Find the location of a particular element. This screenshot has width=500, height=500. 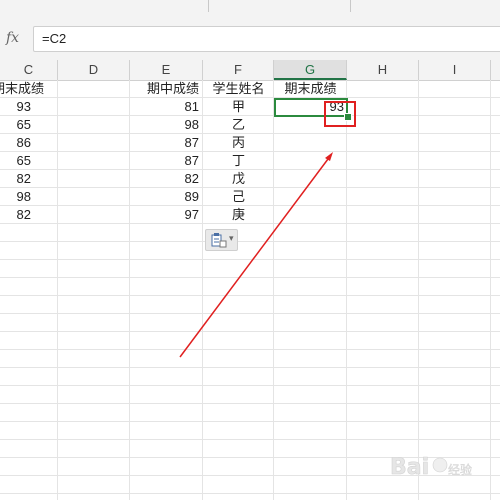

column-header-f: F is located at coordinates (238, 70).